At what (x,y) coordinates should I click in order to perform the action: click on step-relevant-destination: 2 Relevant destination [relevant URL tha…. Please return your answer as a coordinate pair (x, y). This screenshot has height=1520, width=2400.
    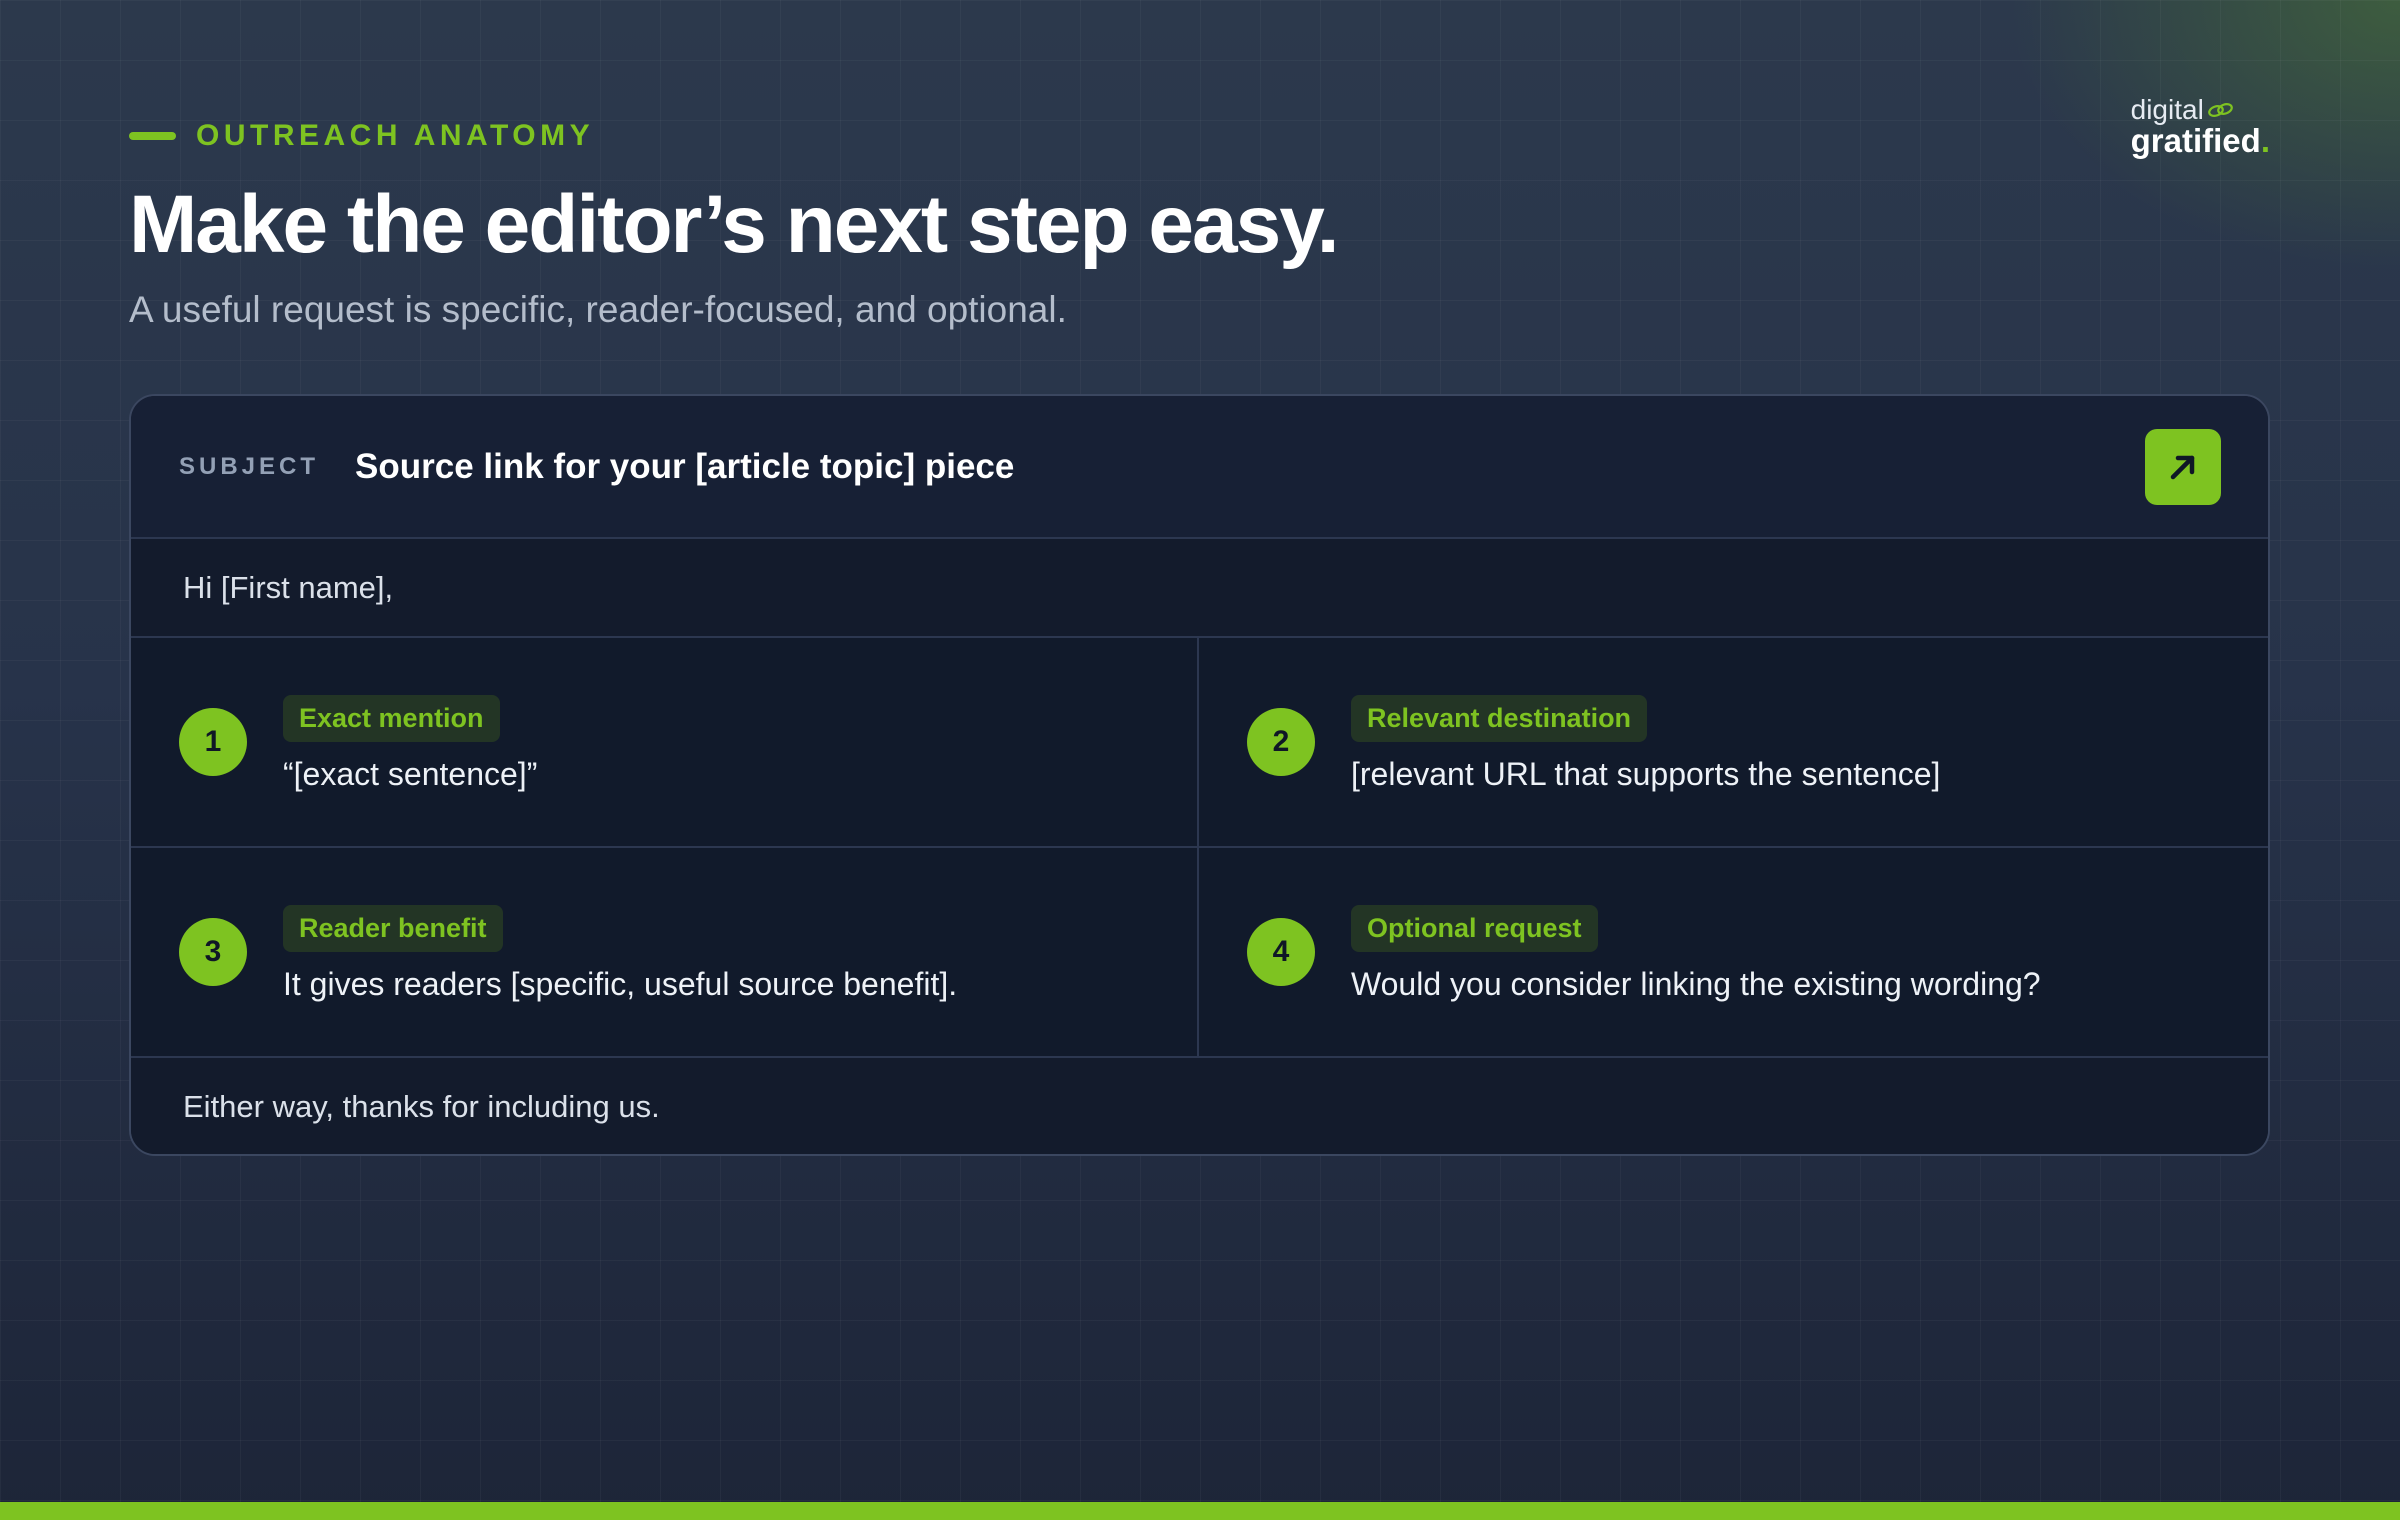
    Looking at the image, I should click on (1733, 743).